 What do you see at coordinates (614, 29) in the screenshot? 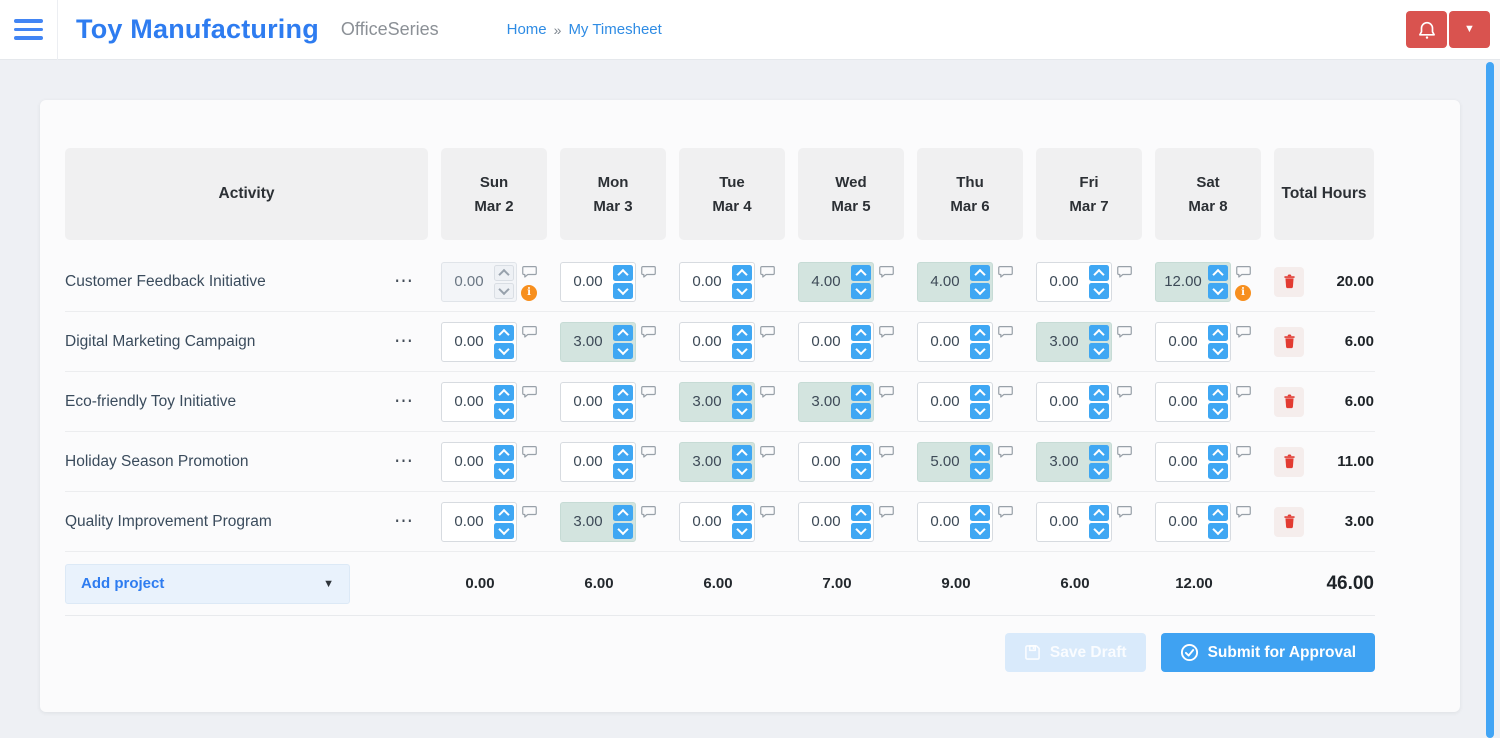
I see `breadcrumb-current: My Timesheet` at bounding box center [614, 29].